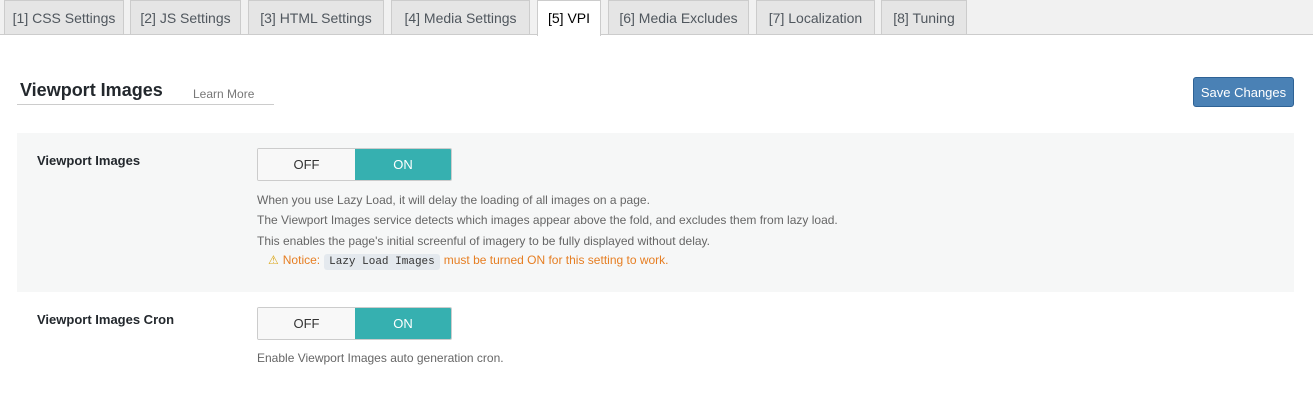  I want to click on notice-prefix: Notice:, so click(301, 260).